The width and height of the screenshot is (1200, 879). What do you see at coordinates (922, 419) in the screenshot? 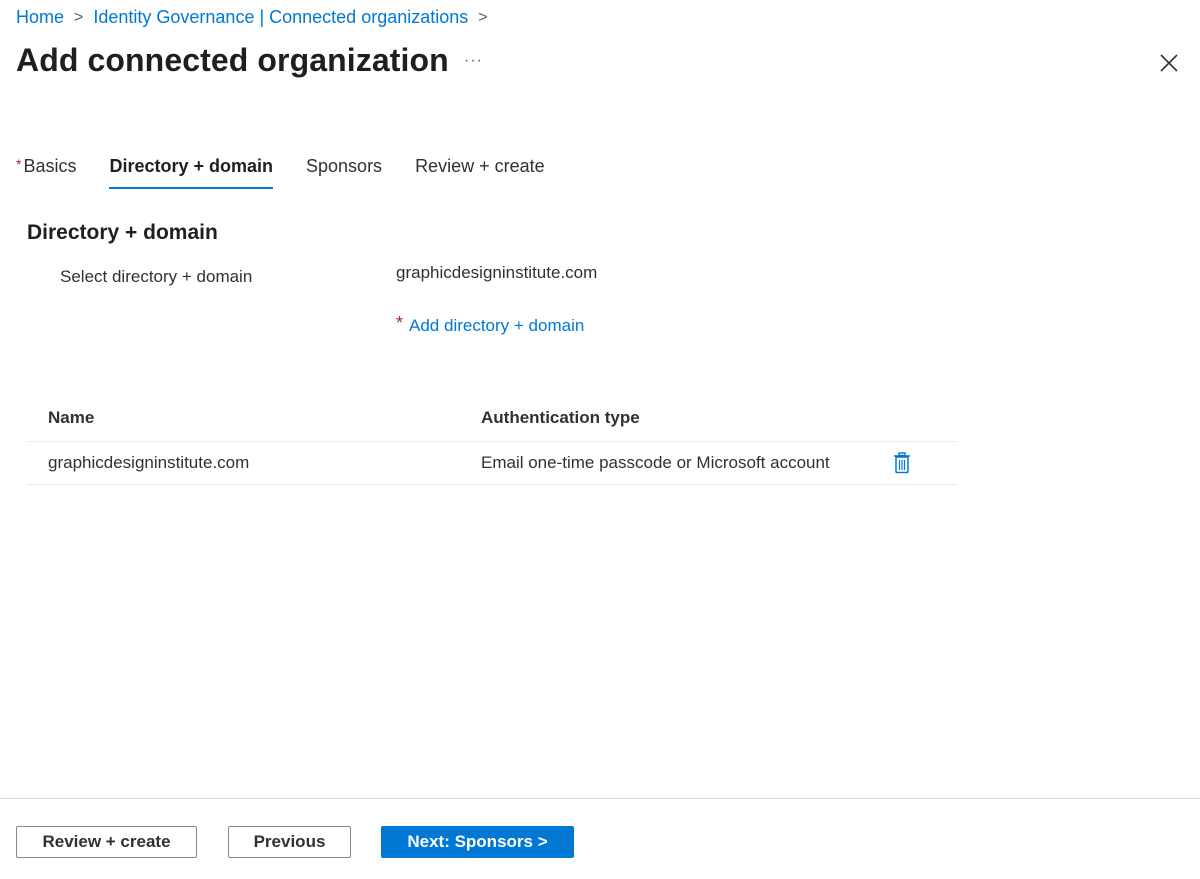
I see `column-header-actions` at bounding box center [922, 419].